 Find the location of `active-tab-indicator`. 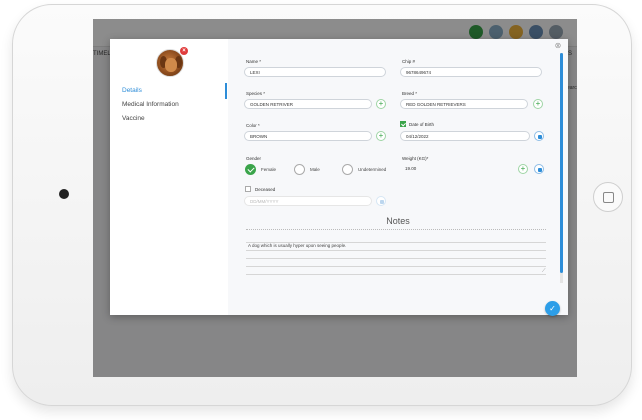

active-tab-indicator is located at coordinates (226, 91).